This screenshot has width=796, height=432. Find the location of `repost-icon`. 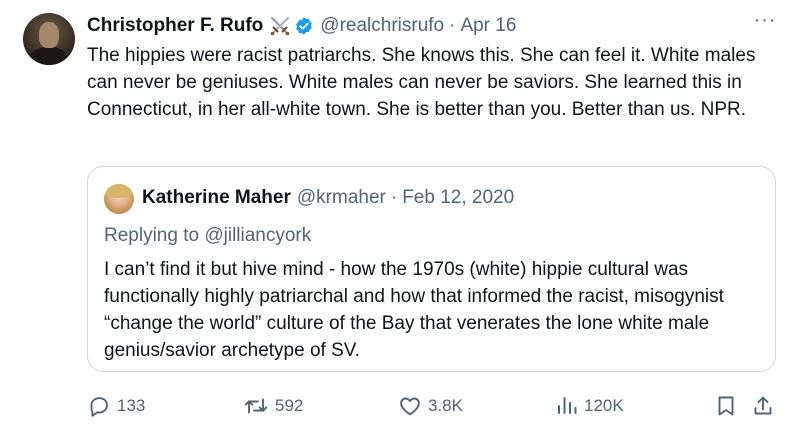

repost-icon is located at coordinates (256, 406).